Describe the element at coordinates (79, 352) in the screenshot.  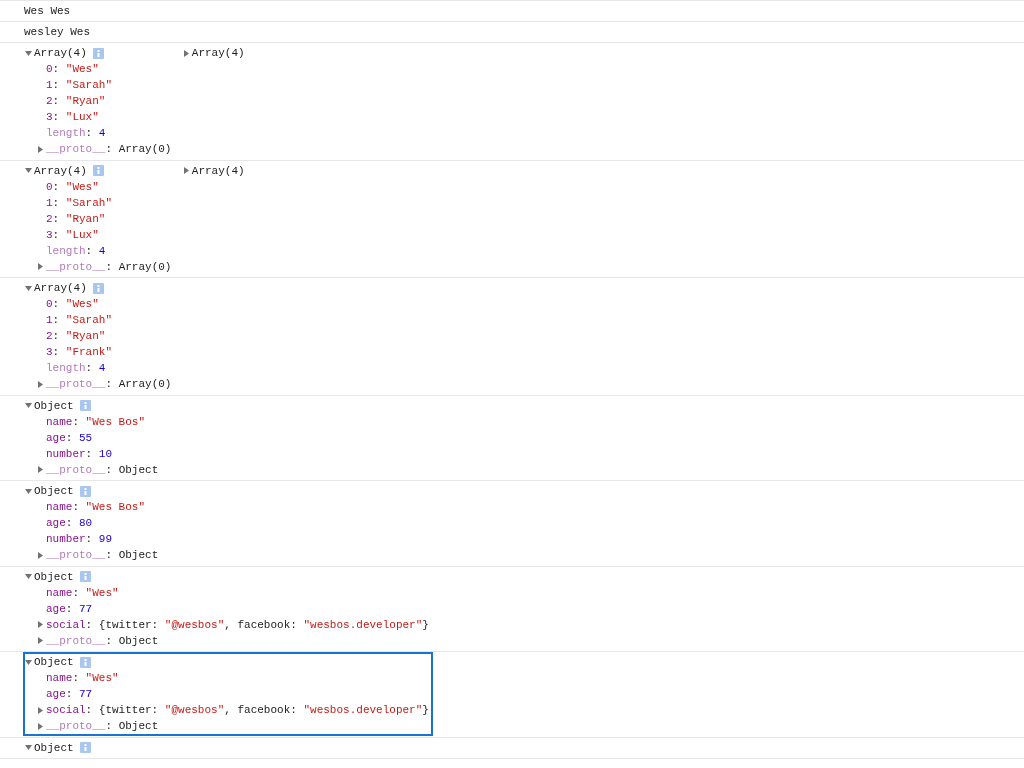
I see `property-line: 3: "Frank"` at that location.